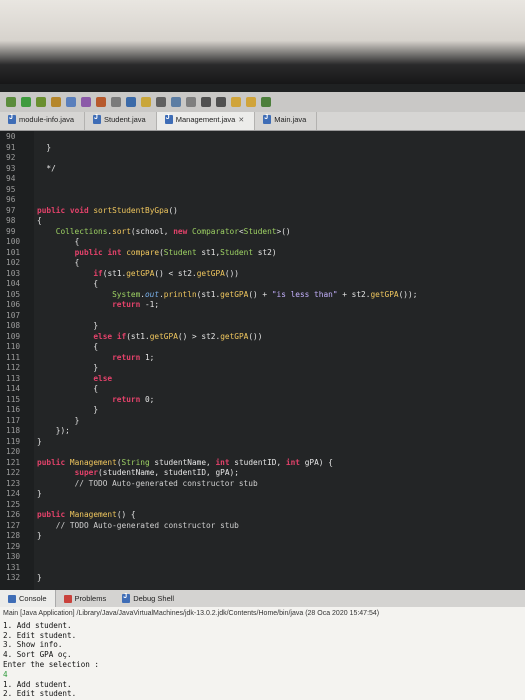 This screenshot has width=525, height=700. I want to click on code-line: 114 {, so click(262, 389).